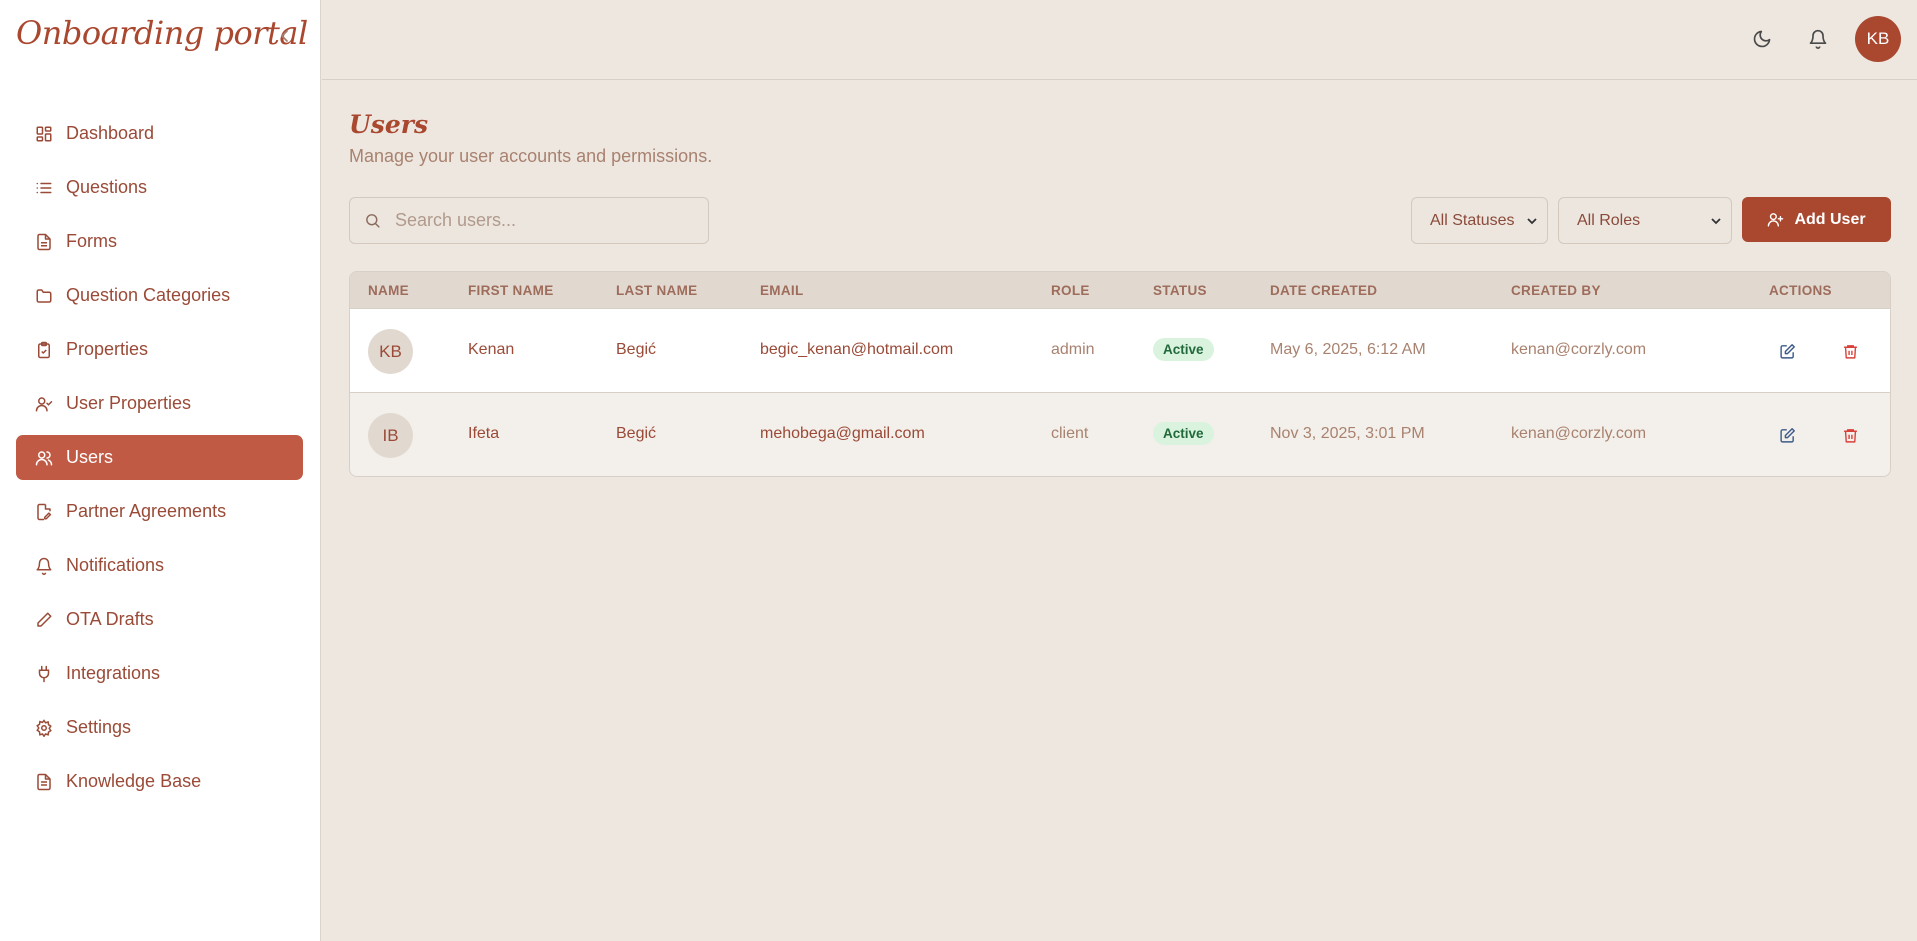  Describe the element at coordinates (1830, 219) in the screenshot. I see `add-user-label: Add User` at that location.